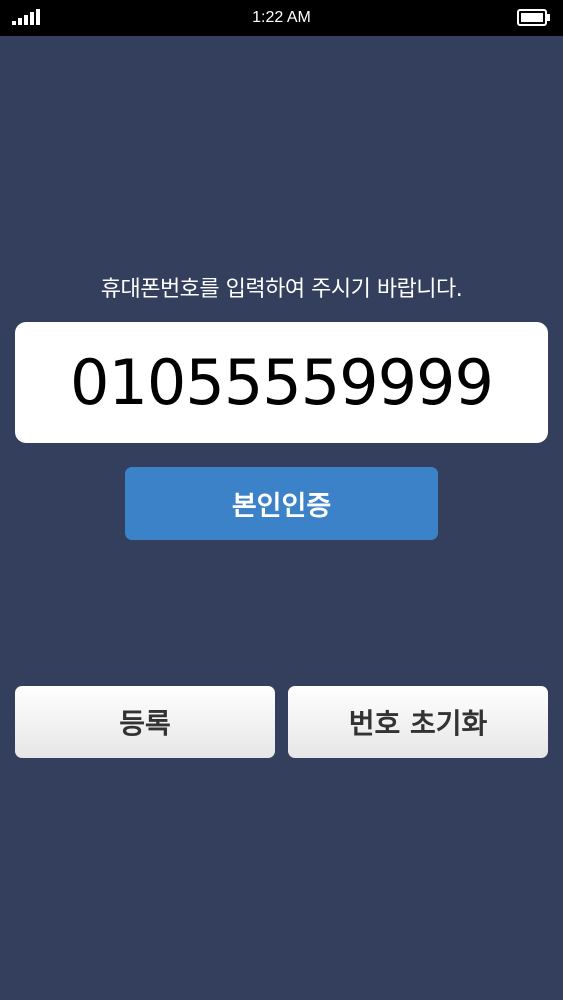 Image resolution: width=563 pixels, height=1000 pixels. I want to click on reset-number-button: 번호 초기화, so click(418, 722).